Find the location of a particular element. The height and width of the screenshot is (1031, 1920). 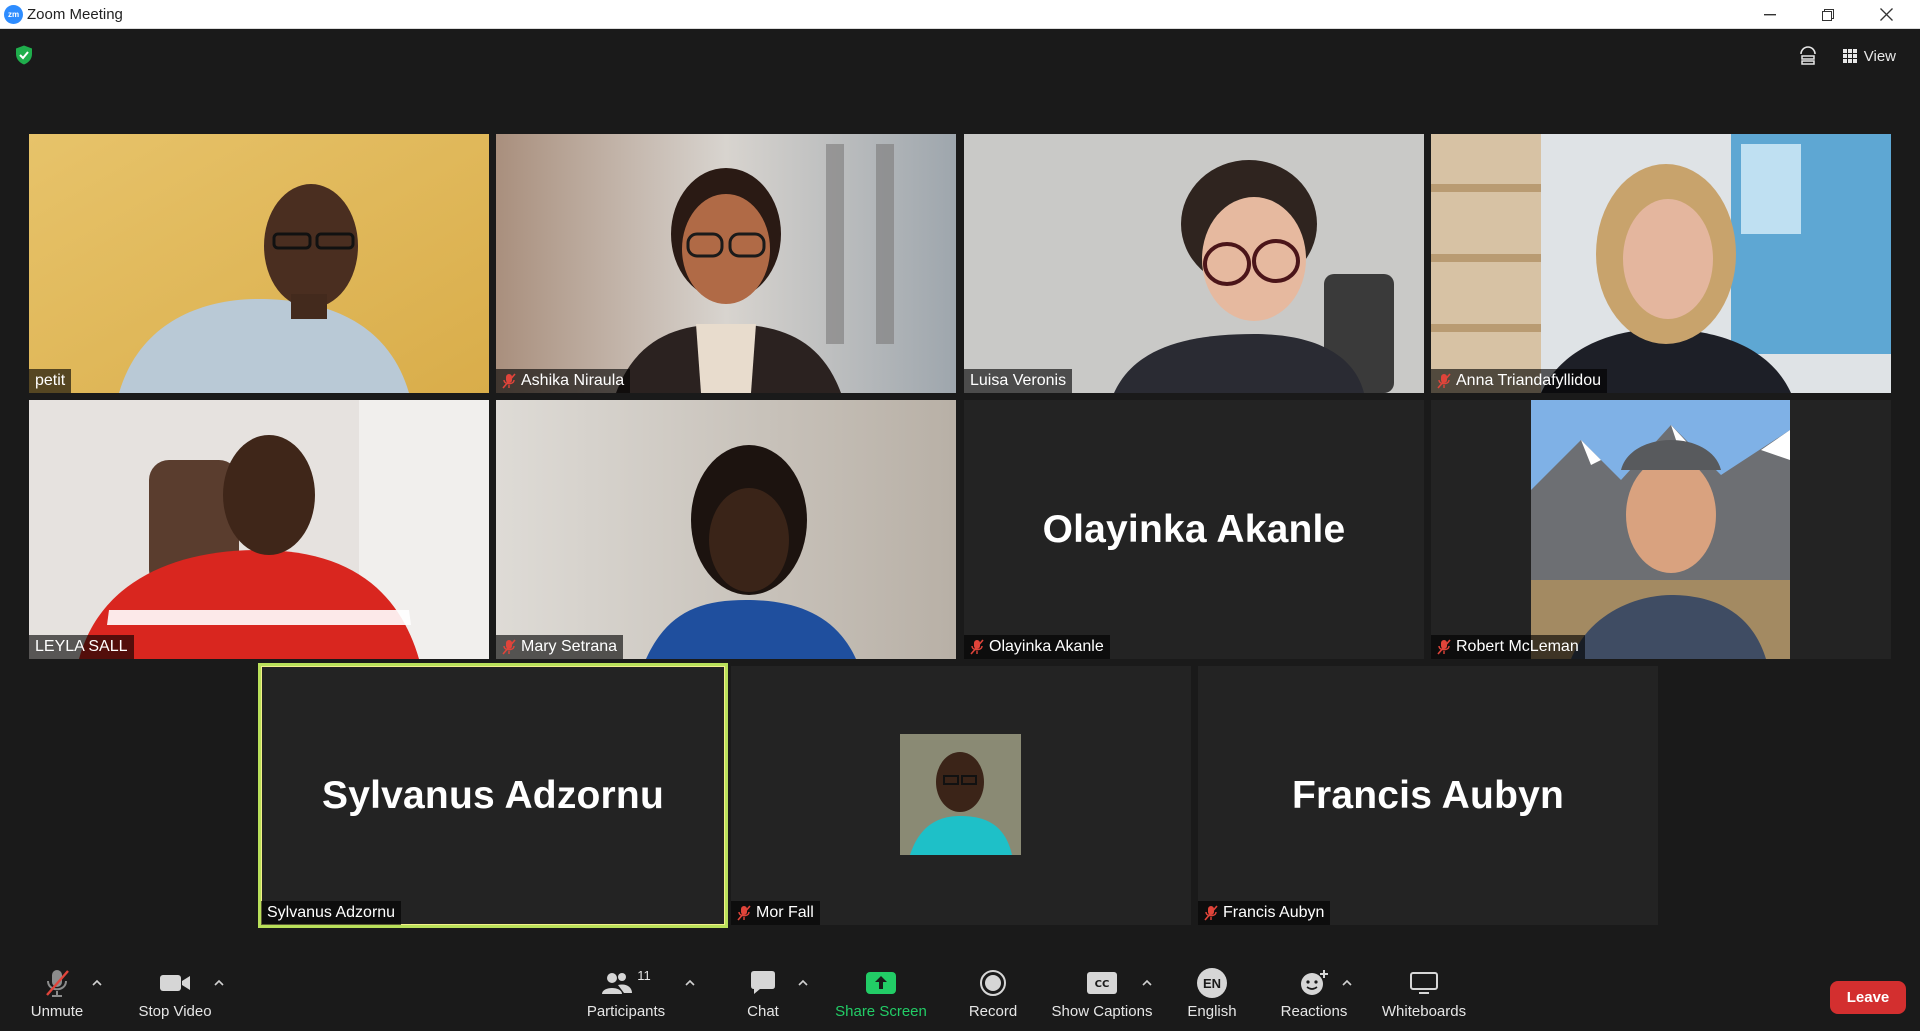

share-screen-label: Share Screen is located at coordinates (881, 1011).